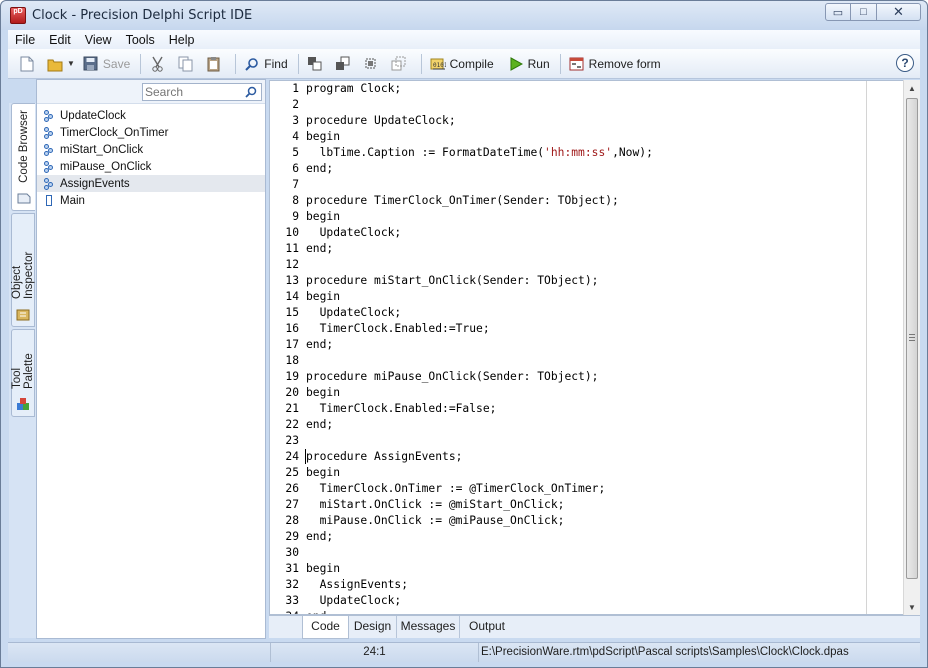 The height and width of the screenshot is (668, 928). What do you see at coordinates (295, 216) in the screenshot?
I see `line-number: 9` at bounding box center [295, 216].